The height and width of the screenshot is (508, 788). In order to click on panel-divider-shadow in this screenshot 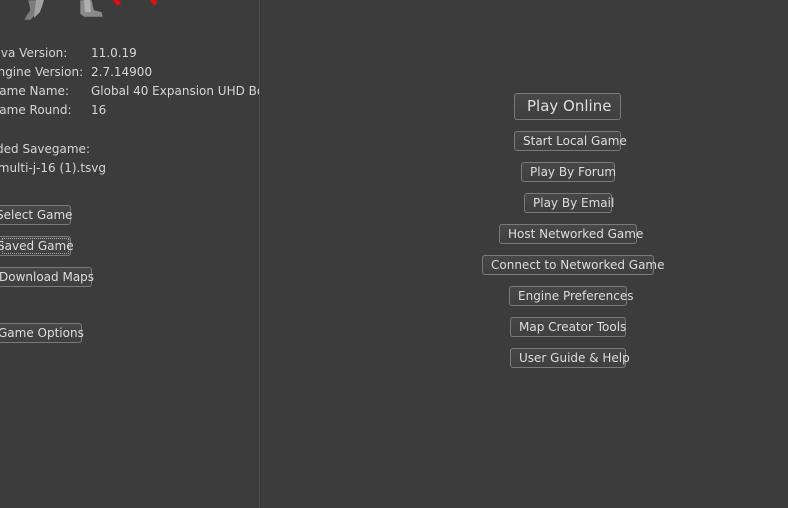, I will do `click(260, 254)`.